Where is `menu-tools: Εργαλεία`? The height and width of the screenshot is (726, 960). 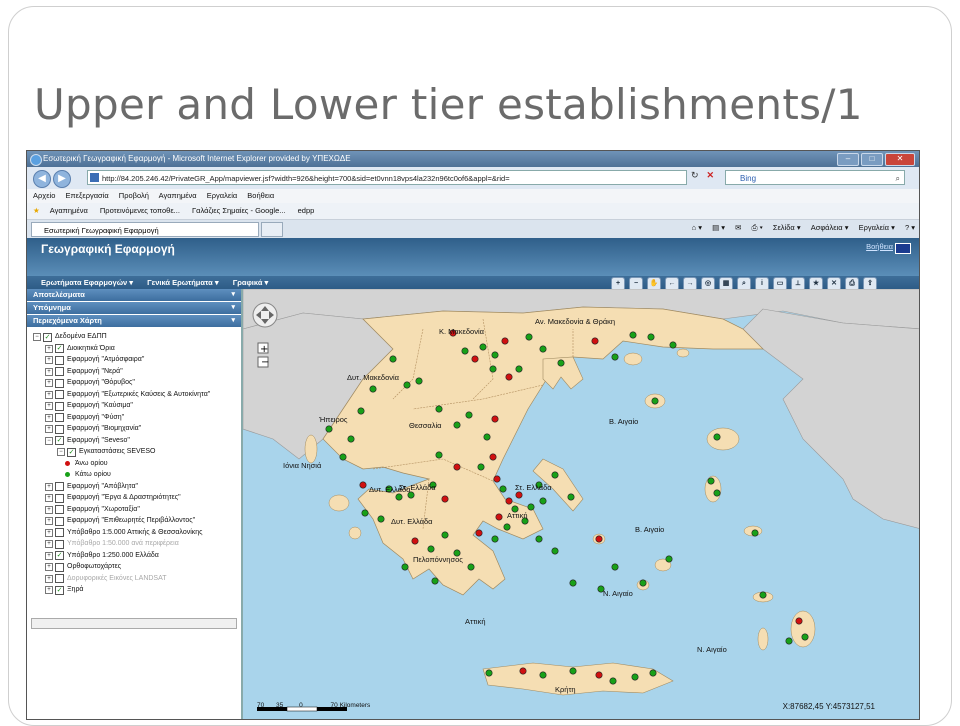
menu-tools: Εργαλεία is located at coordinates (222, 195).